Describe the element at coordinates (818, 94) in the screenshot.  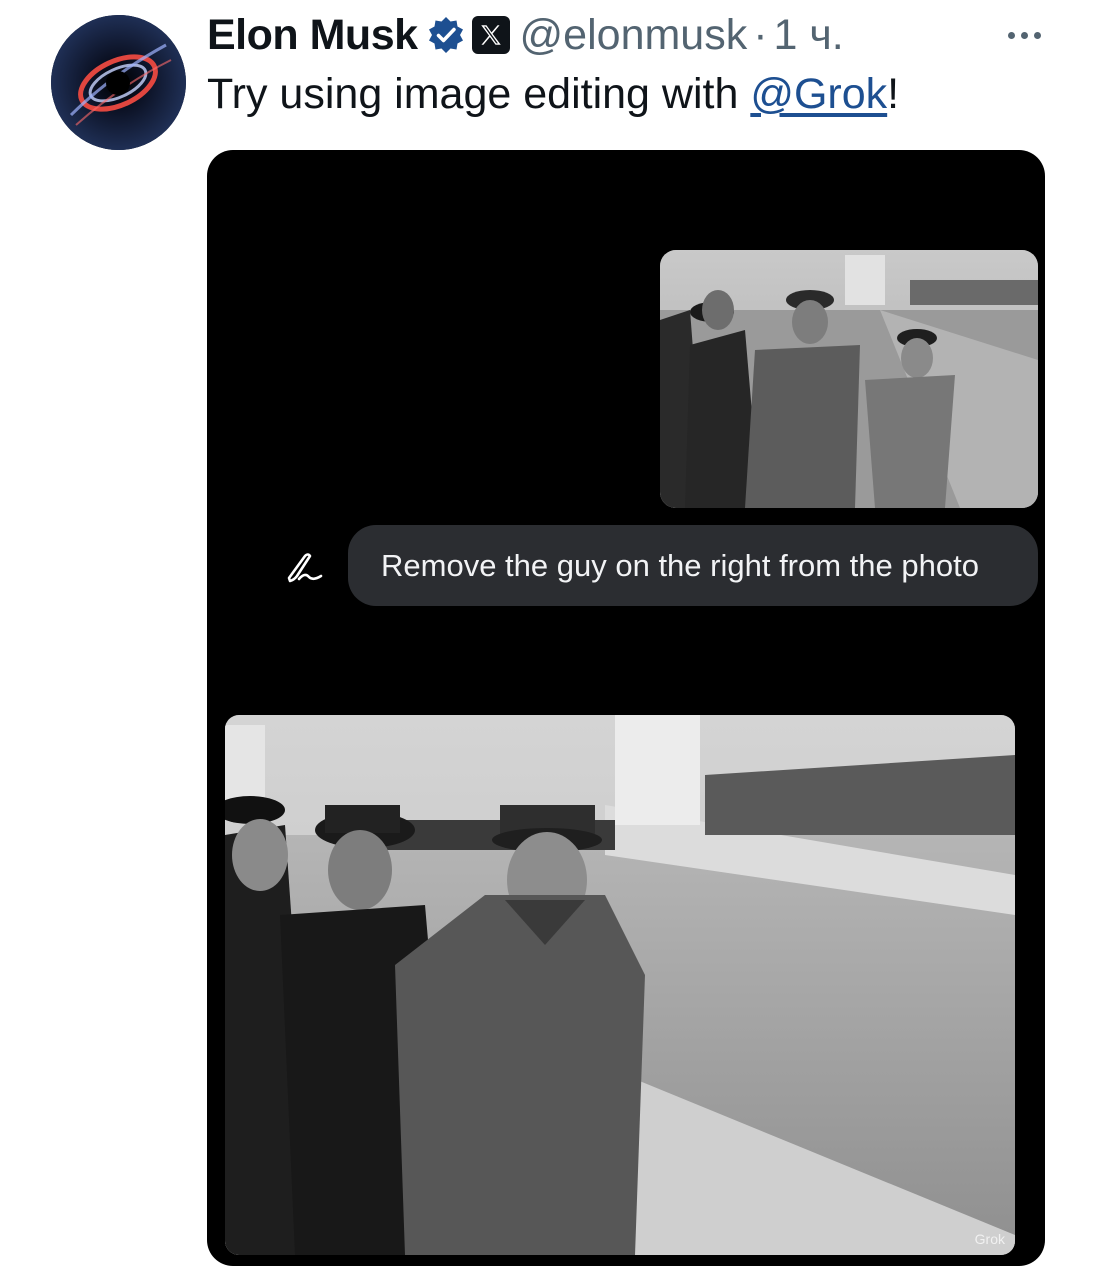
I see `mention-link: @Grok` at that location.